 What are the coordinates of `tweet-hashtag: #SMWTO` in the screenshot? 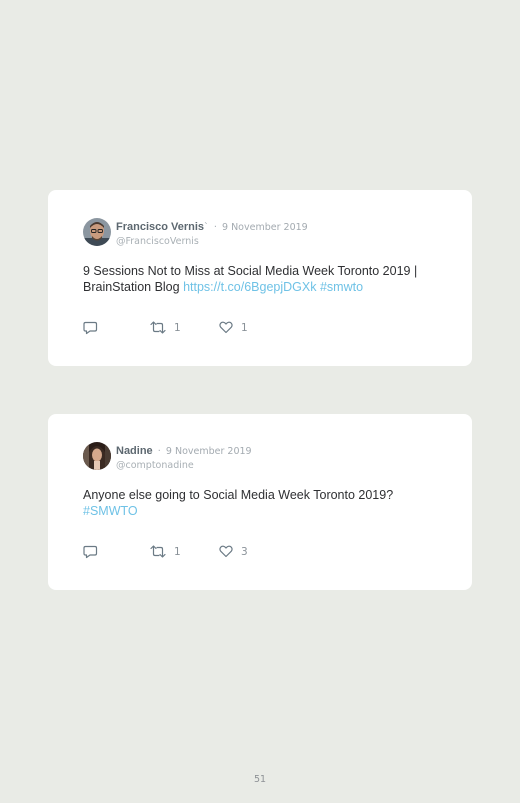 It's located at (110, 511).